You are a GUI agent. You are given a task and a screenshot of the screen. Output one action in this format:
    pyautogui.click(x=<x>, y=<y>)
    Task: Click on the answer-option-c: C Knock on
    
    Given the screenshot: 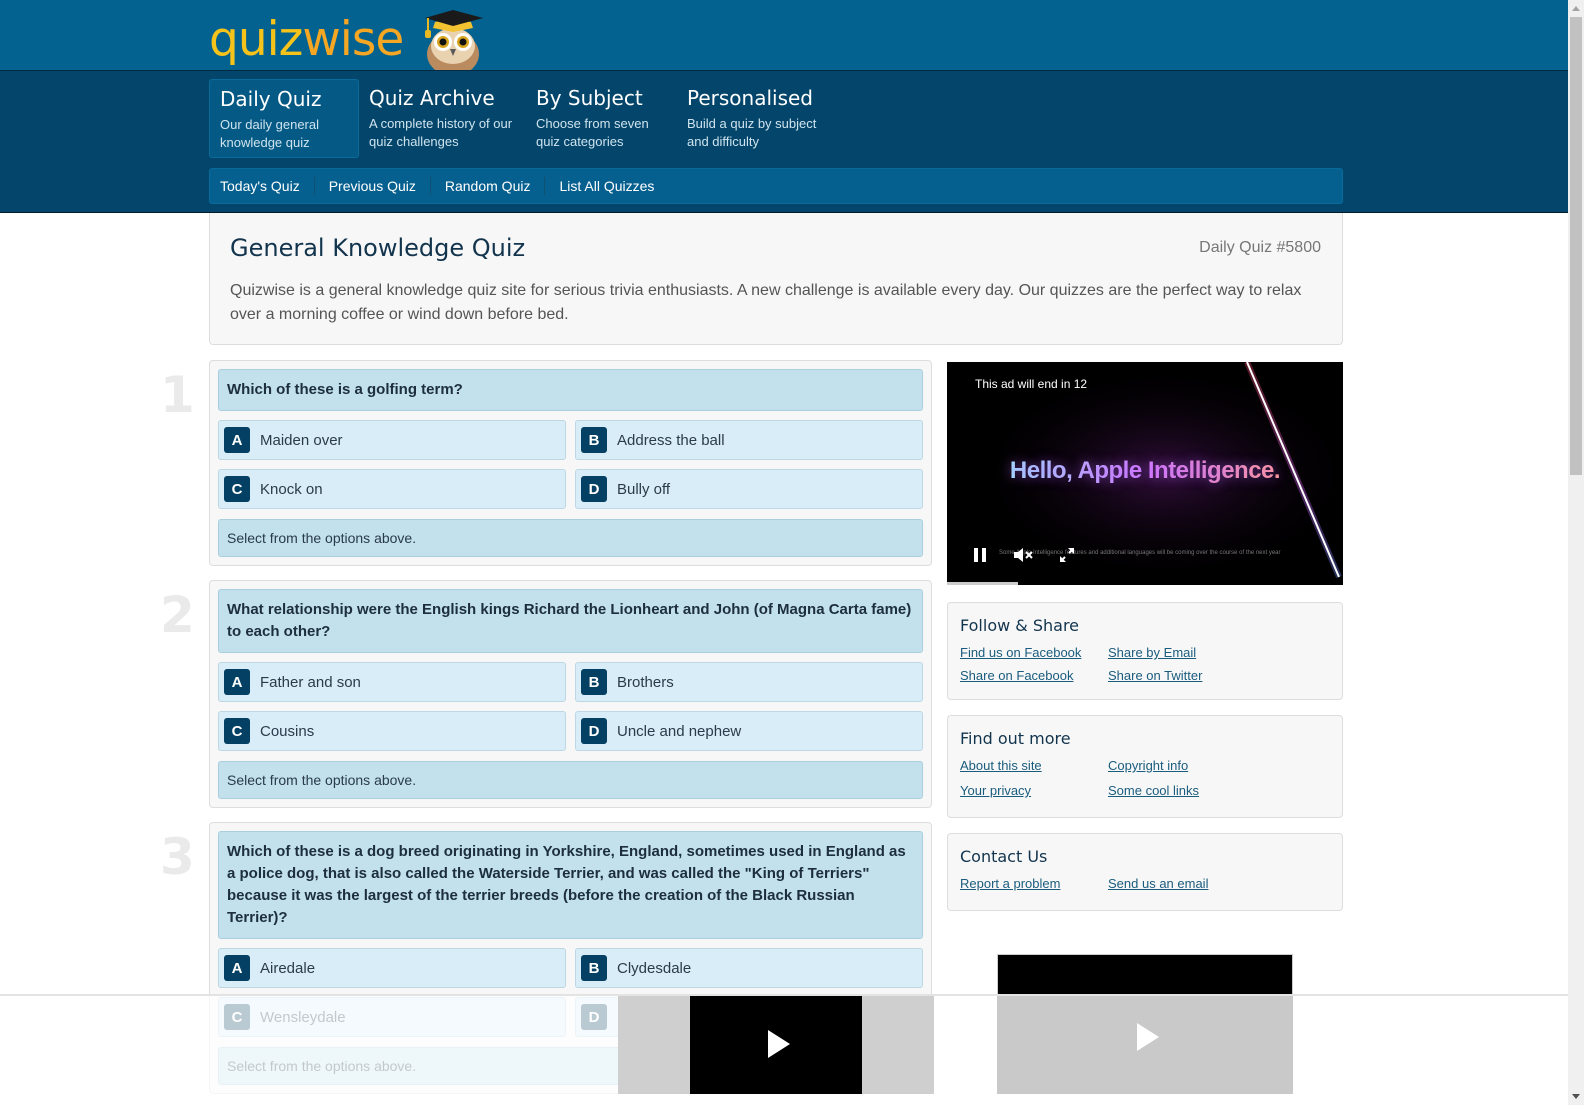 What is the action you would take?
    pyautogui.click(x=392, y=489)
    